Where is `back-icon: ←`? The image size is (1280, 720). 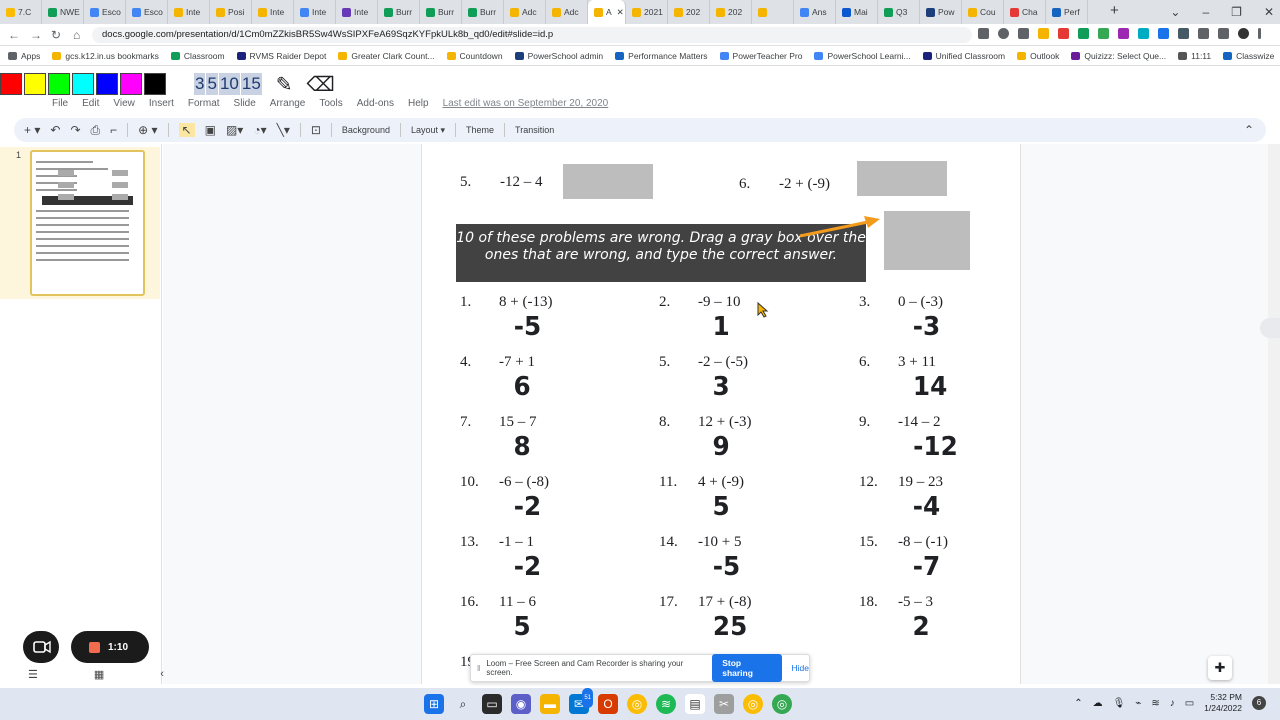 back-icon: ← is located at coordinates (14, 35).